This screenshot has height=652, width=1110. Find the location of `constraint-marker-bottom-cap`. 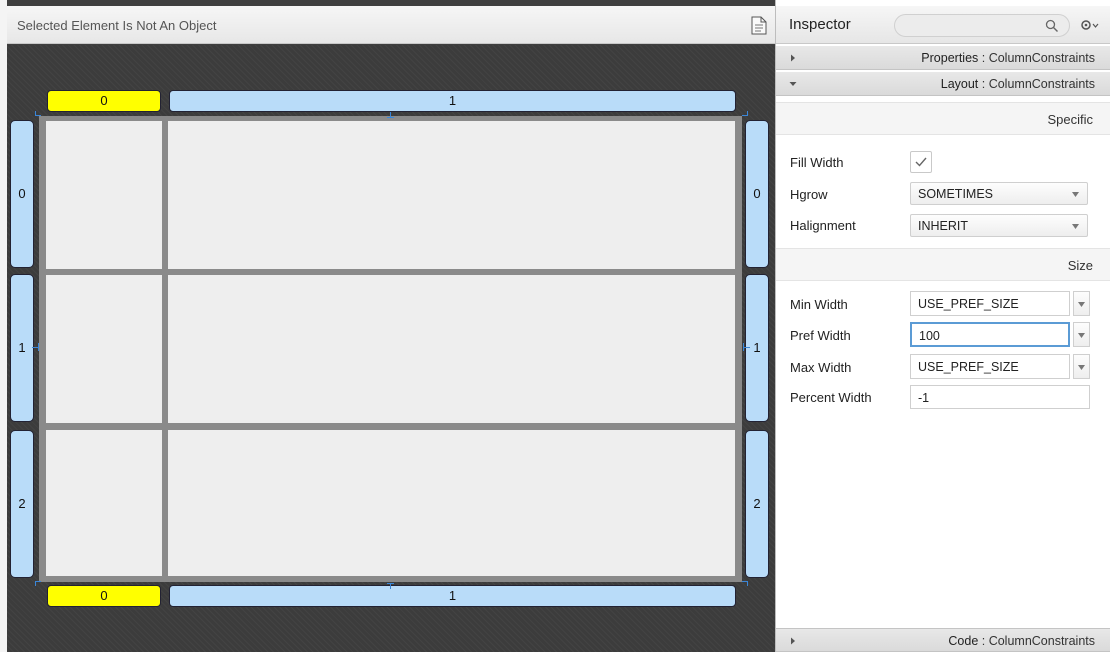

constraint-marker-bottom-cap is located at coordinates (390, 583).